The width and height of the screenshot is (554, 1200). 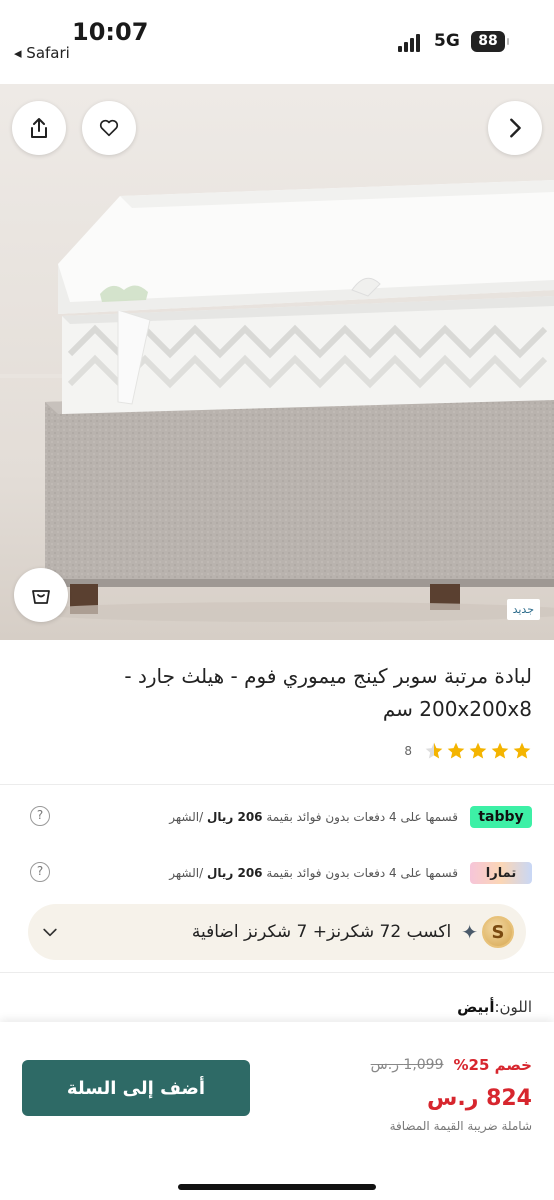 I want to click on share-button, so click(x=39, y=128).